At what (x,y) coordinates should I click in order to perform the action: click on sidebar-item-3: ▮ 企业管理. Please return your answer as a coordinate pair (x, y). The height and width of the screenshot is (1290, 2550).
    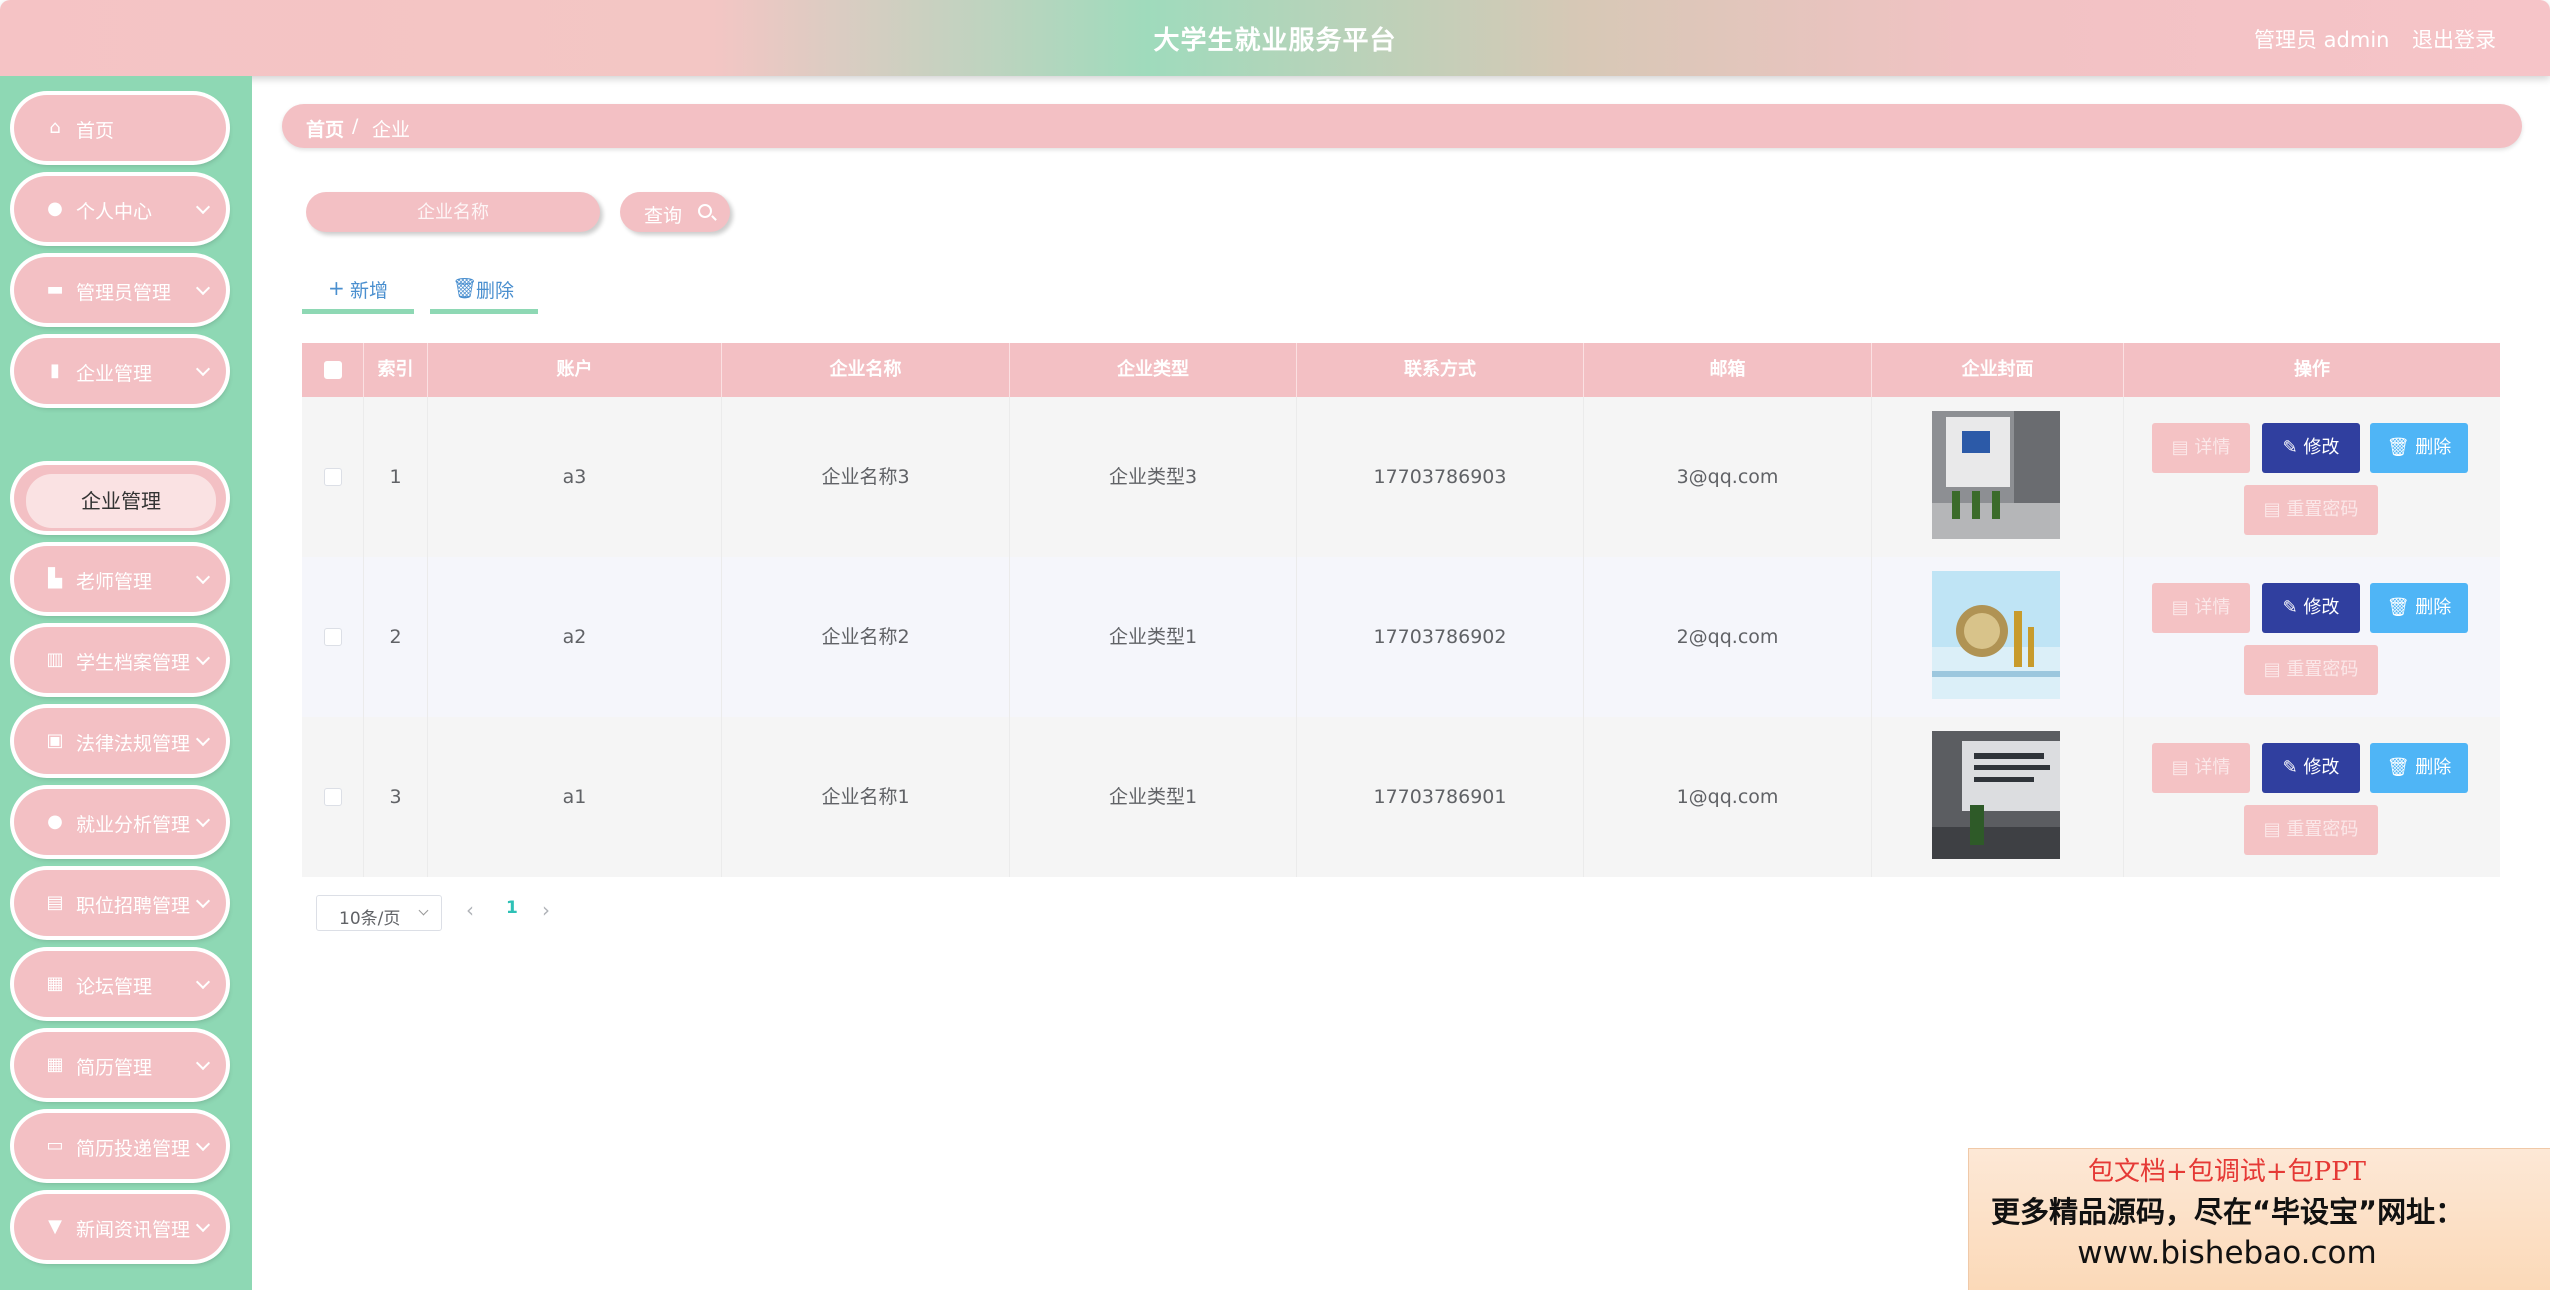
    Looking at the image, I should click on (120, 371).